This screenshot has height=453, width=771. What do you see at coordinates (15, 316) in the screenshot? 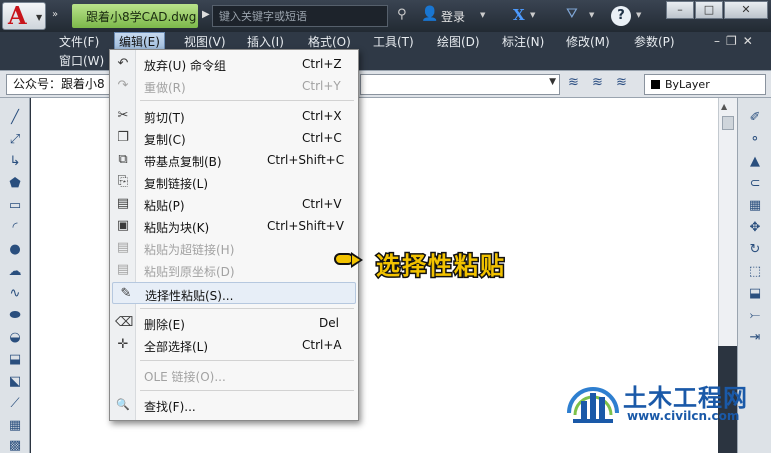
I see `ellipse-icon: ⬬` at bounding box center [15, 316].